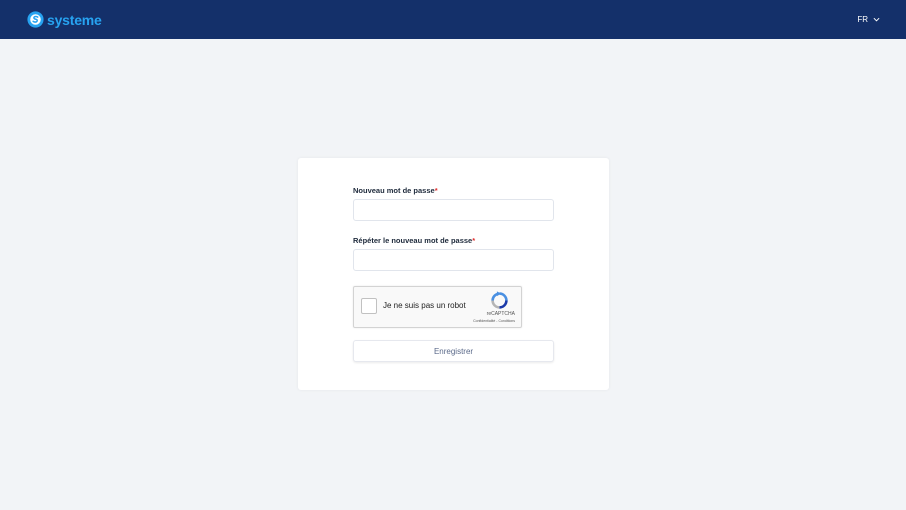 The width and height of the screenshot is (906, 510). What do you see at coordinates (499, 300) in the screenshot?
I see `recaptcha-logo-icon` at bounding box center [499, 300].